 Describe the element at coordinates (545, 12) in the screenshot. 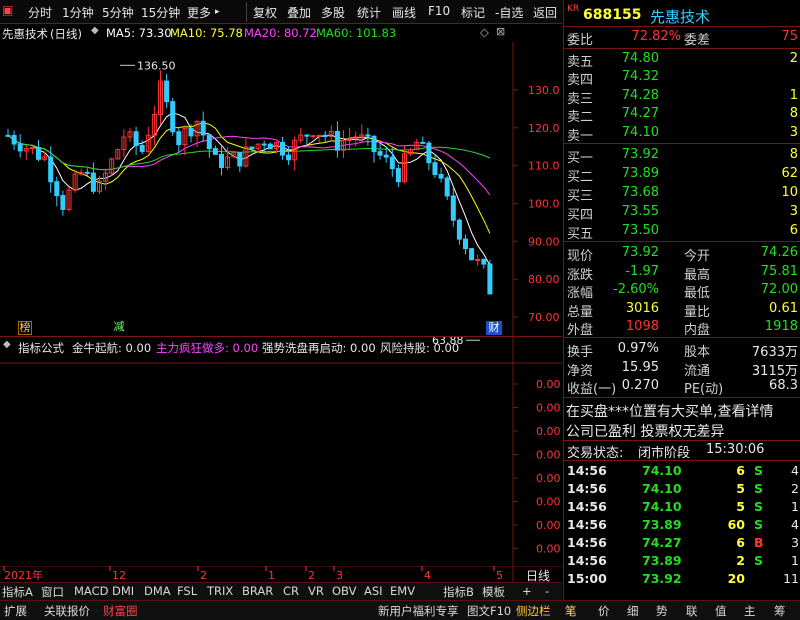

I see `tool-back: 返回` at that location.